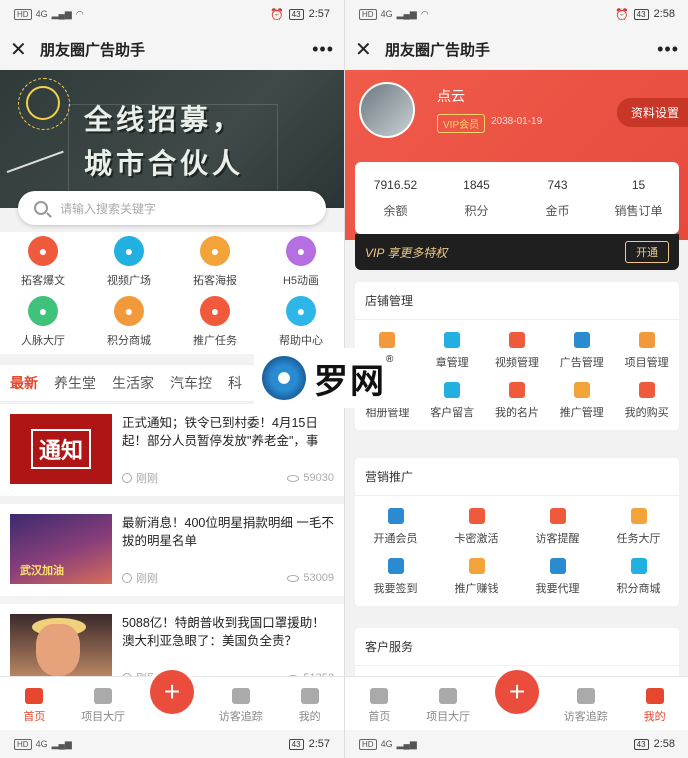  What do you see at coordinates (395, 527) in the screenshot?
I see `menu-item: 开通会员` at bounding box center [395, 527].